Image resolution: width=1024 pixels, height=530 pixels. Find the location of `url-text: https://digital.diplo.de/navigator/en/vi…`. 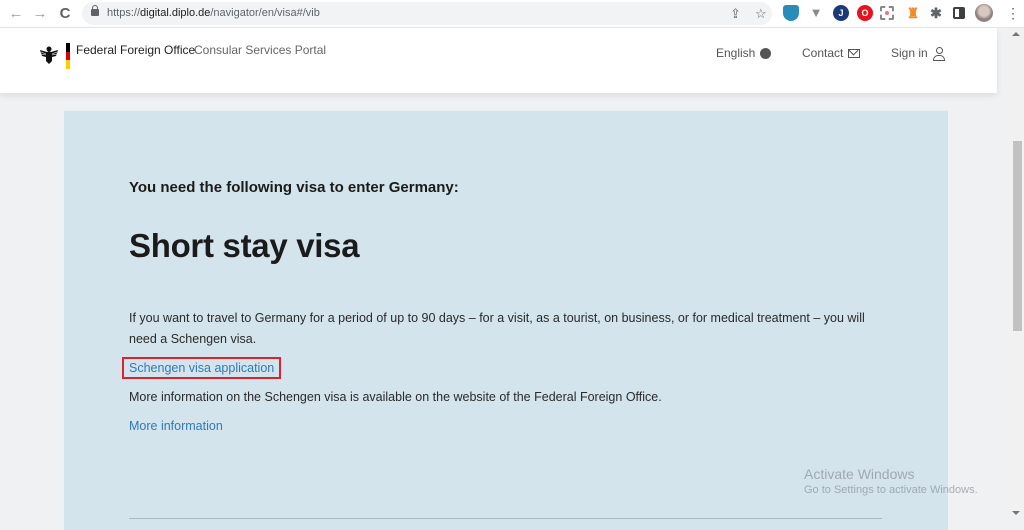

url-text: https://digital.diplo.de/navigator/en/vi… is located at coordinates (213, 13).